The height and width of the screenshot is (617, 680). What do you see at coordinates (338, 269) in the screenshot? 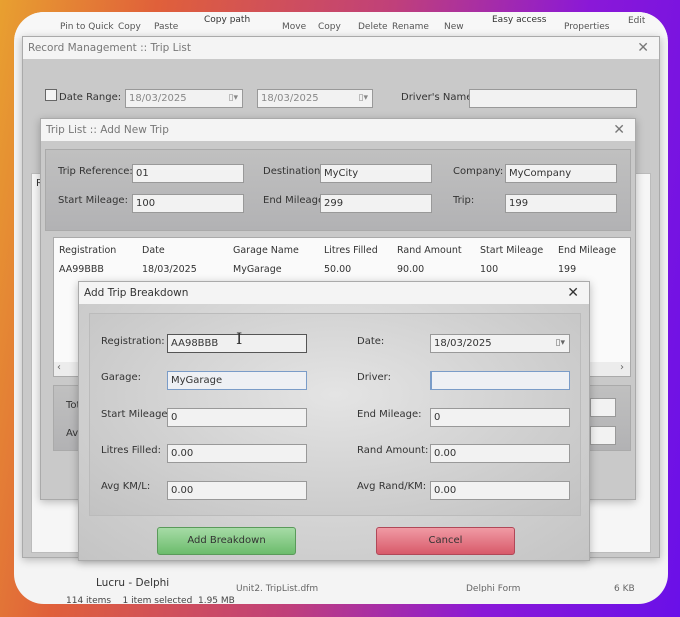
I see `cell: 50.00` at bounding box center [338, 269].